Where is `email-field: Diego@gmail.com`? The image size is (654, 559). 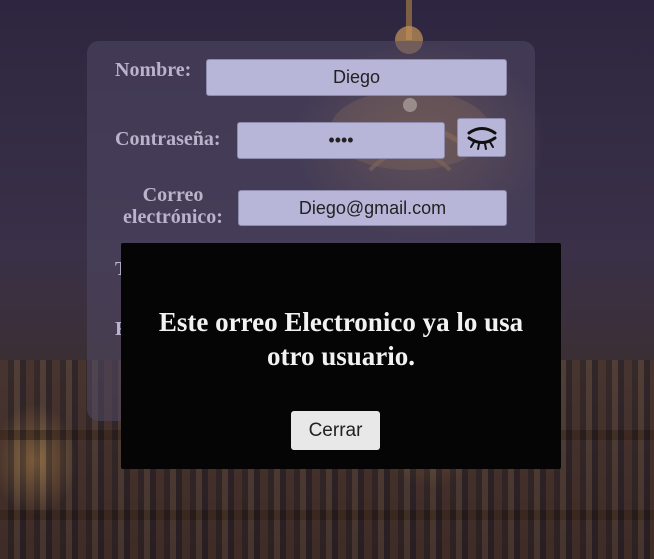 email-field: Diego@gmail.com is located at coordinates (372, 208).